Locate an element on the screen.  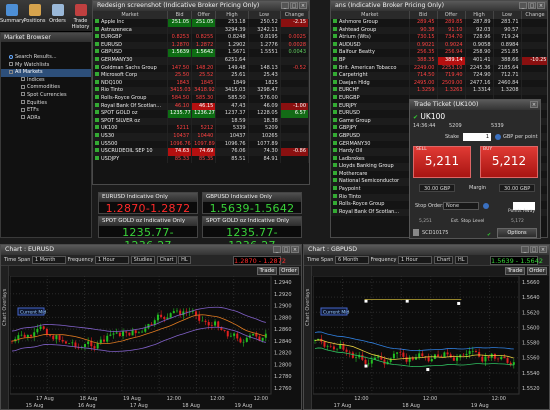
table-row: Microsoft Corp 25.50 25.52 25.61 25.43 is located at coordinates (201, 76).